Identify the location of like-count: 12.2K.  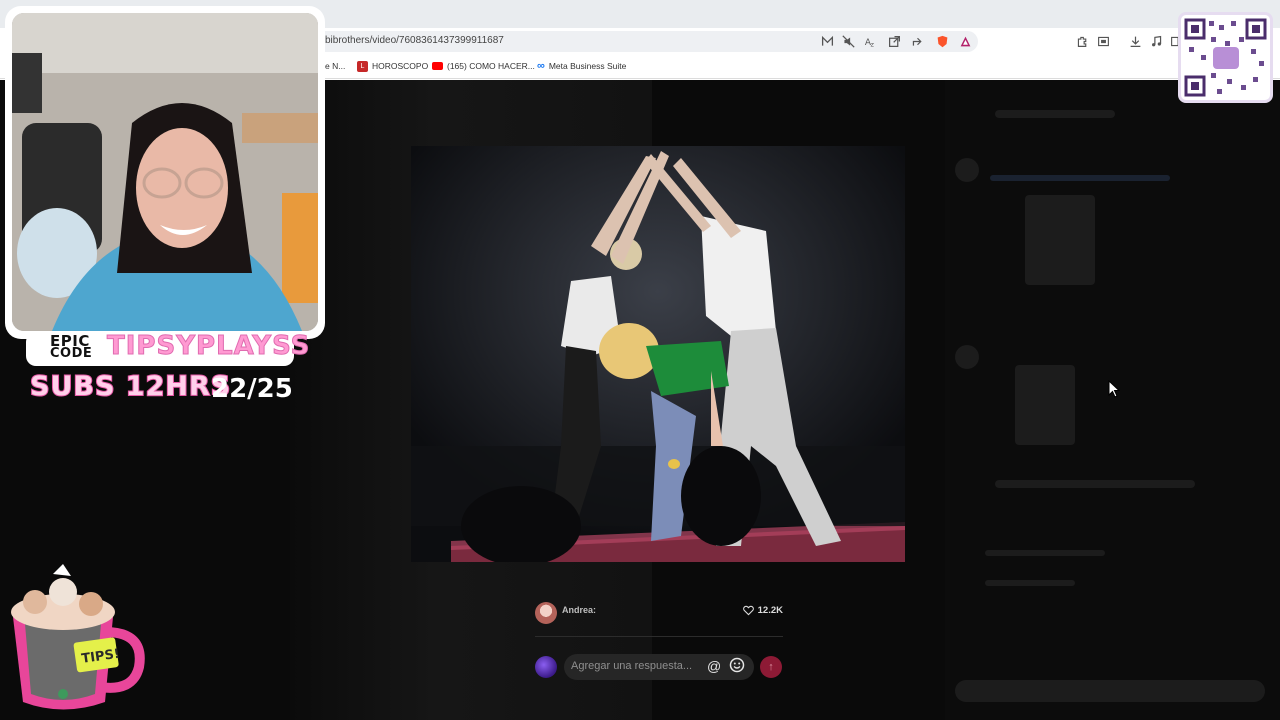
(770, 610).